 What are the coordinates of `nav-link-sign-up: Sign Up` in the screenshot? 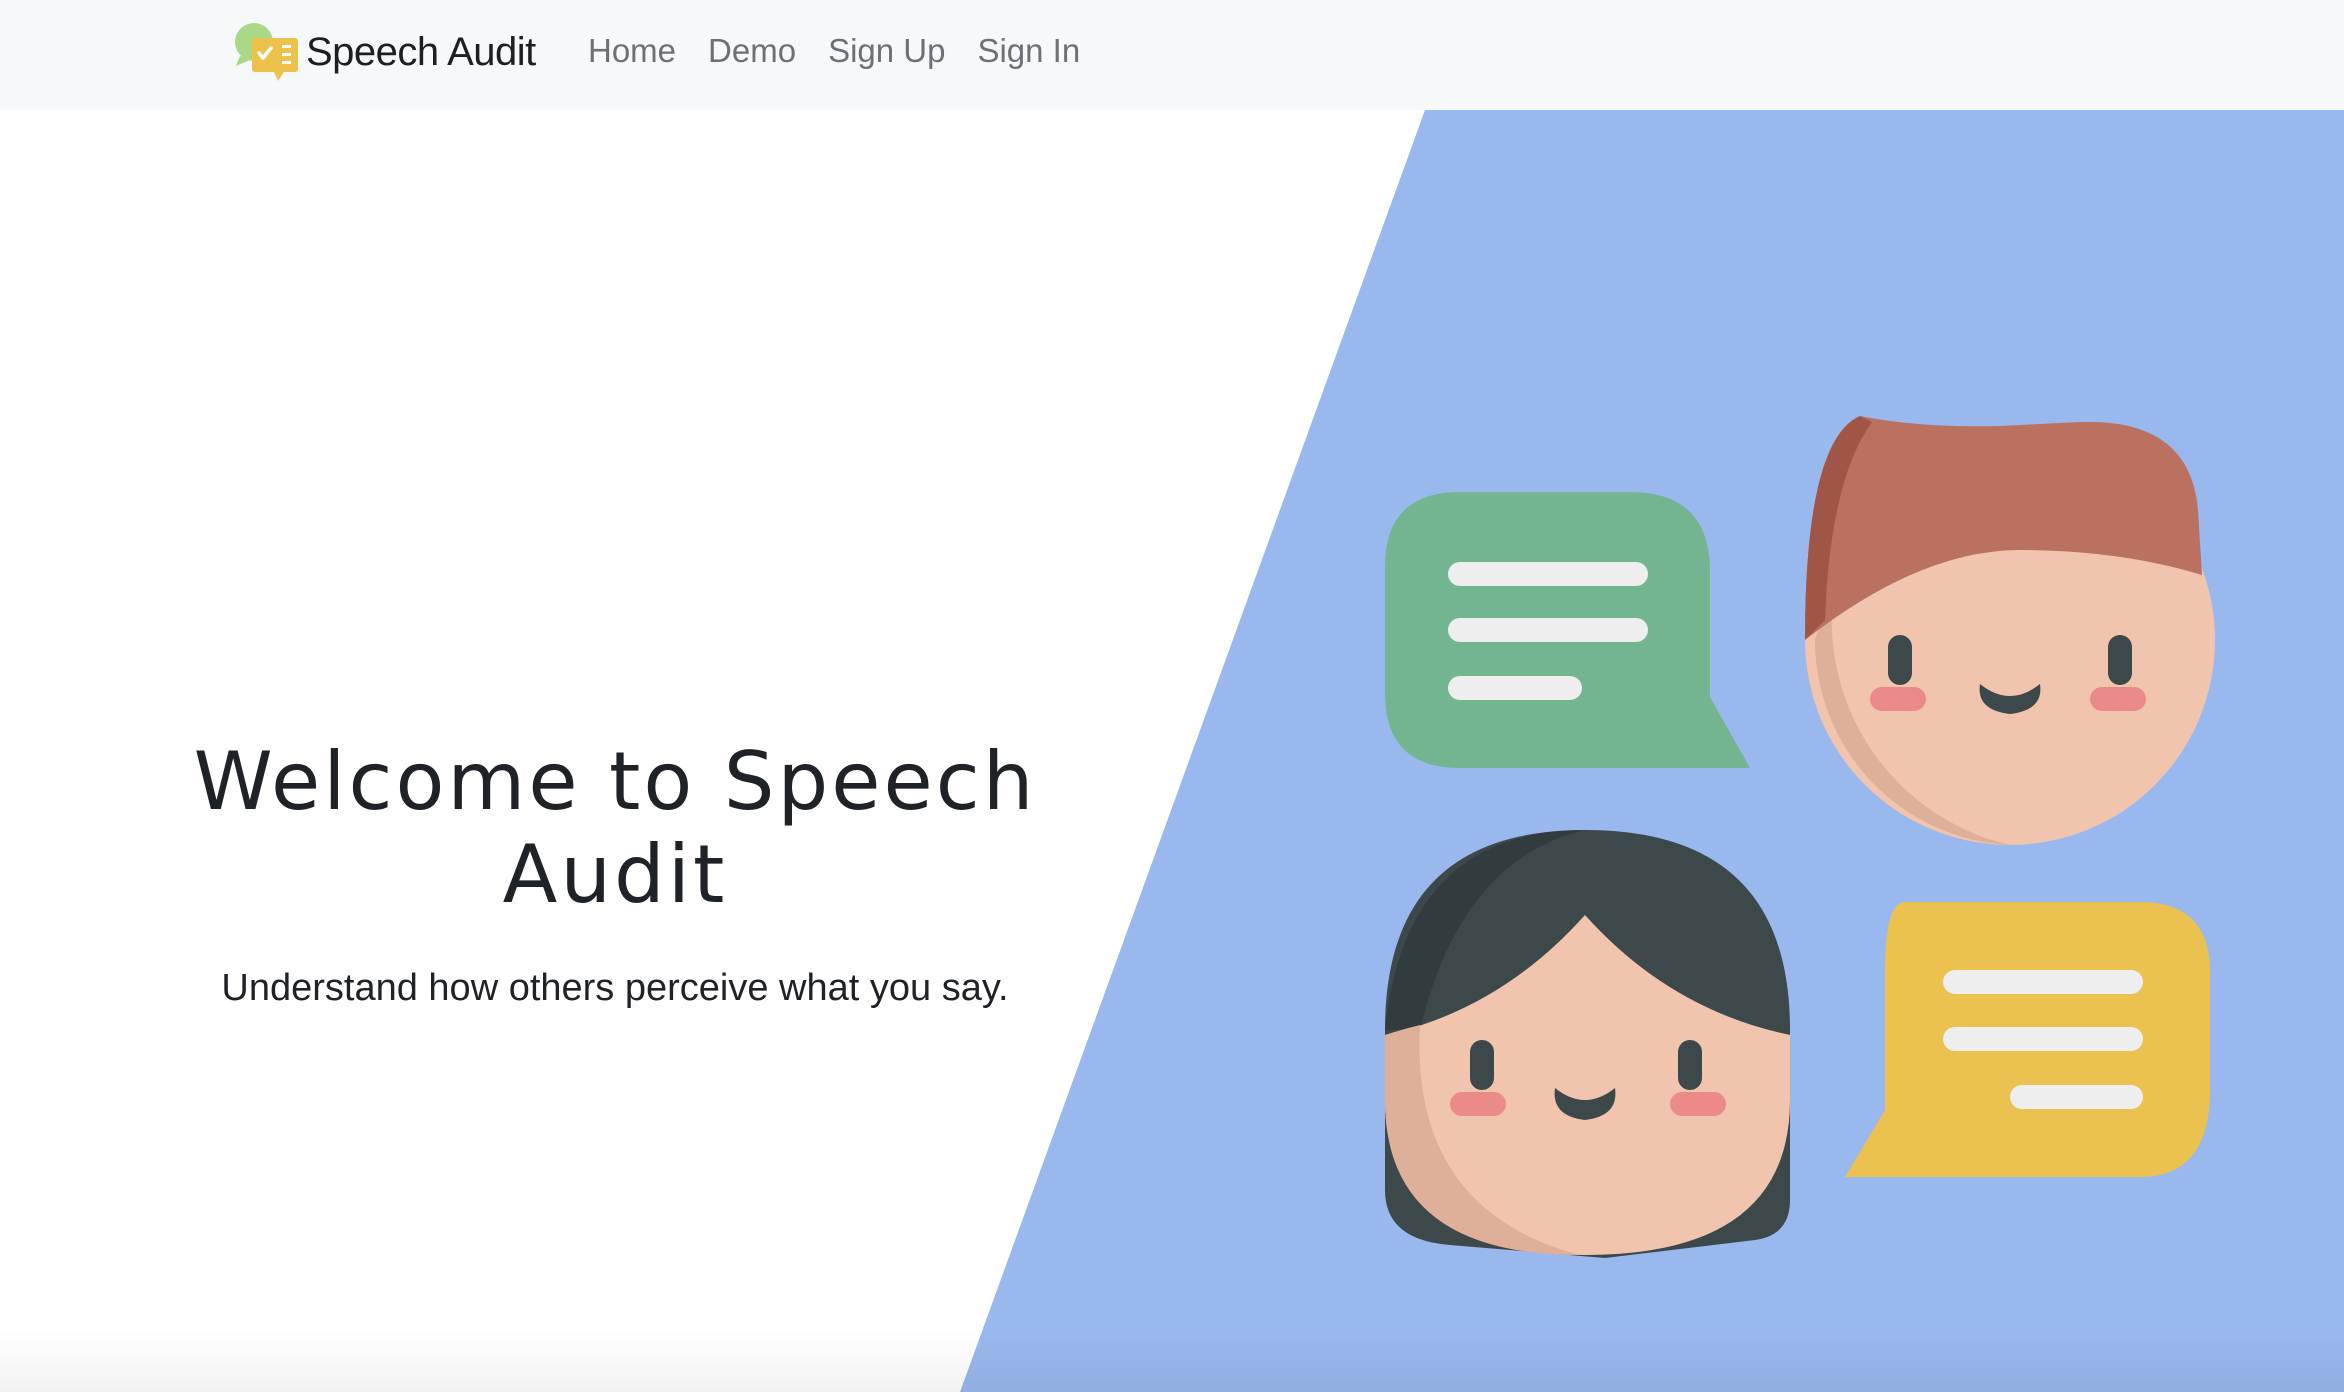 It's located at (886, 51).